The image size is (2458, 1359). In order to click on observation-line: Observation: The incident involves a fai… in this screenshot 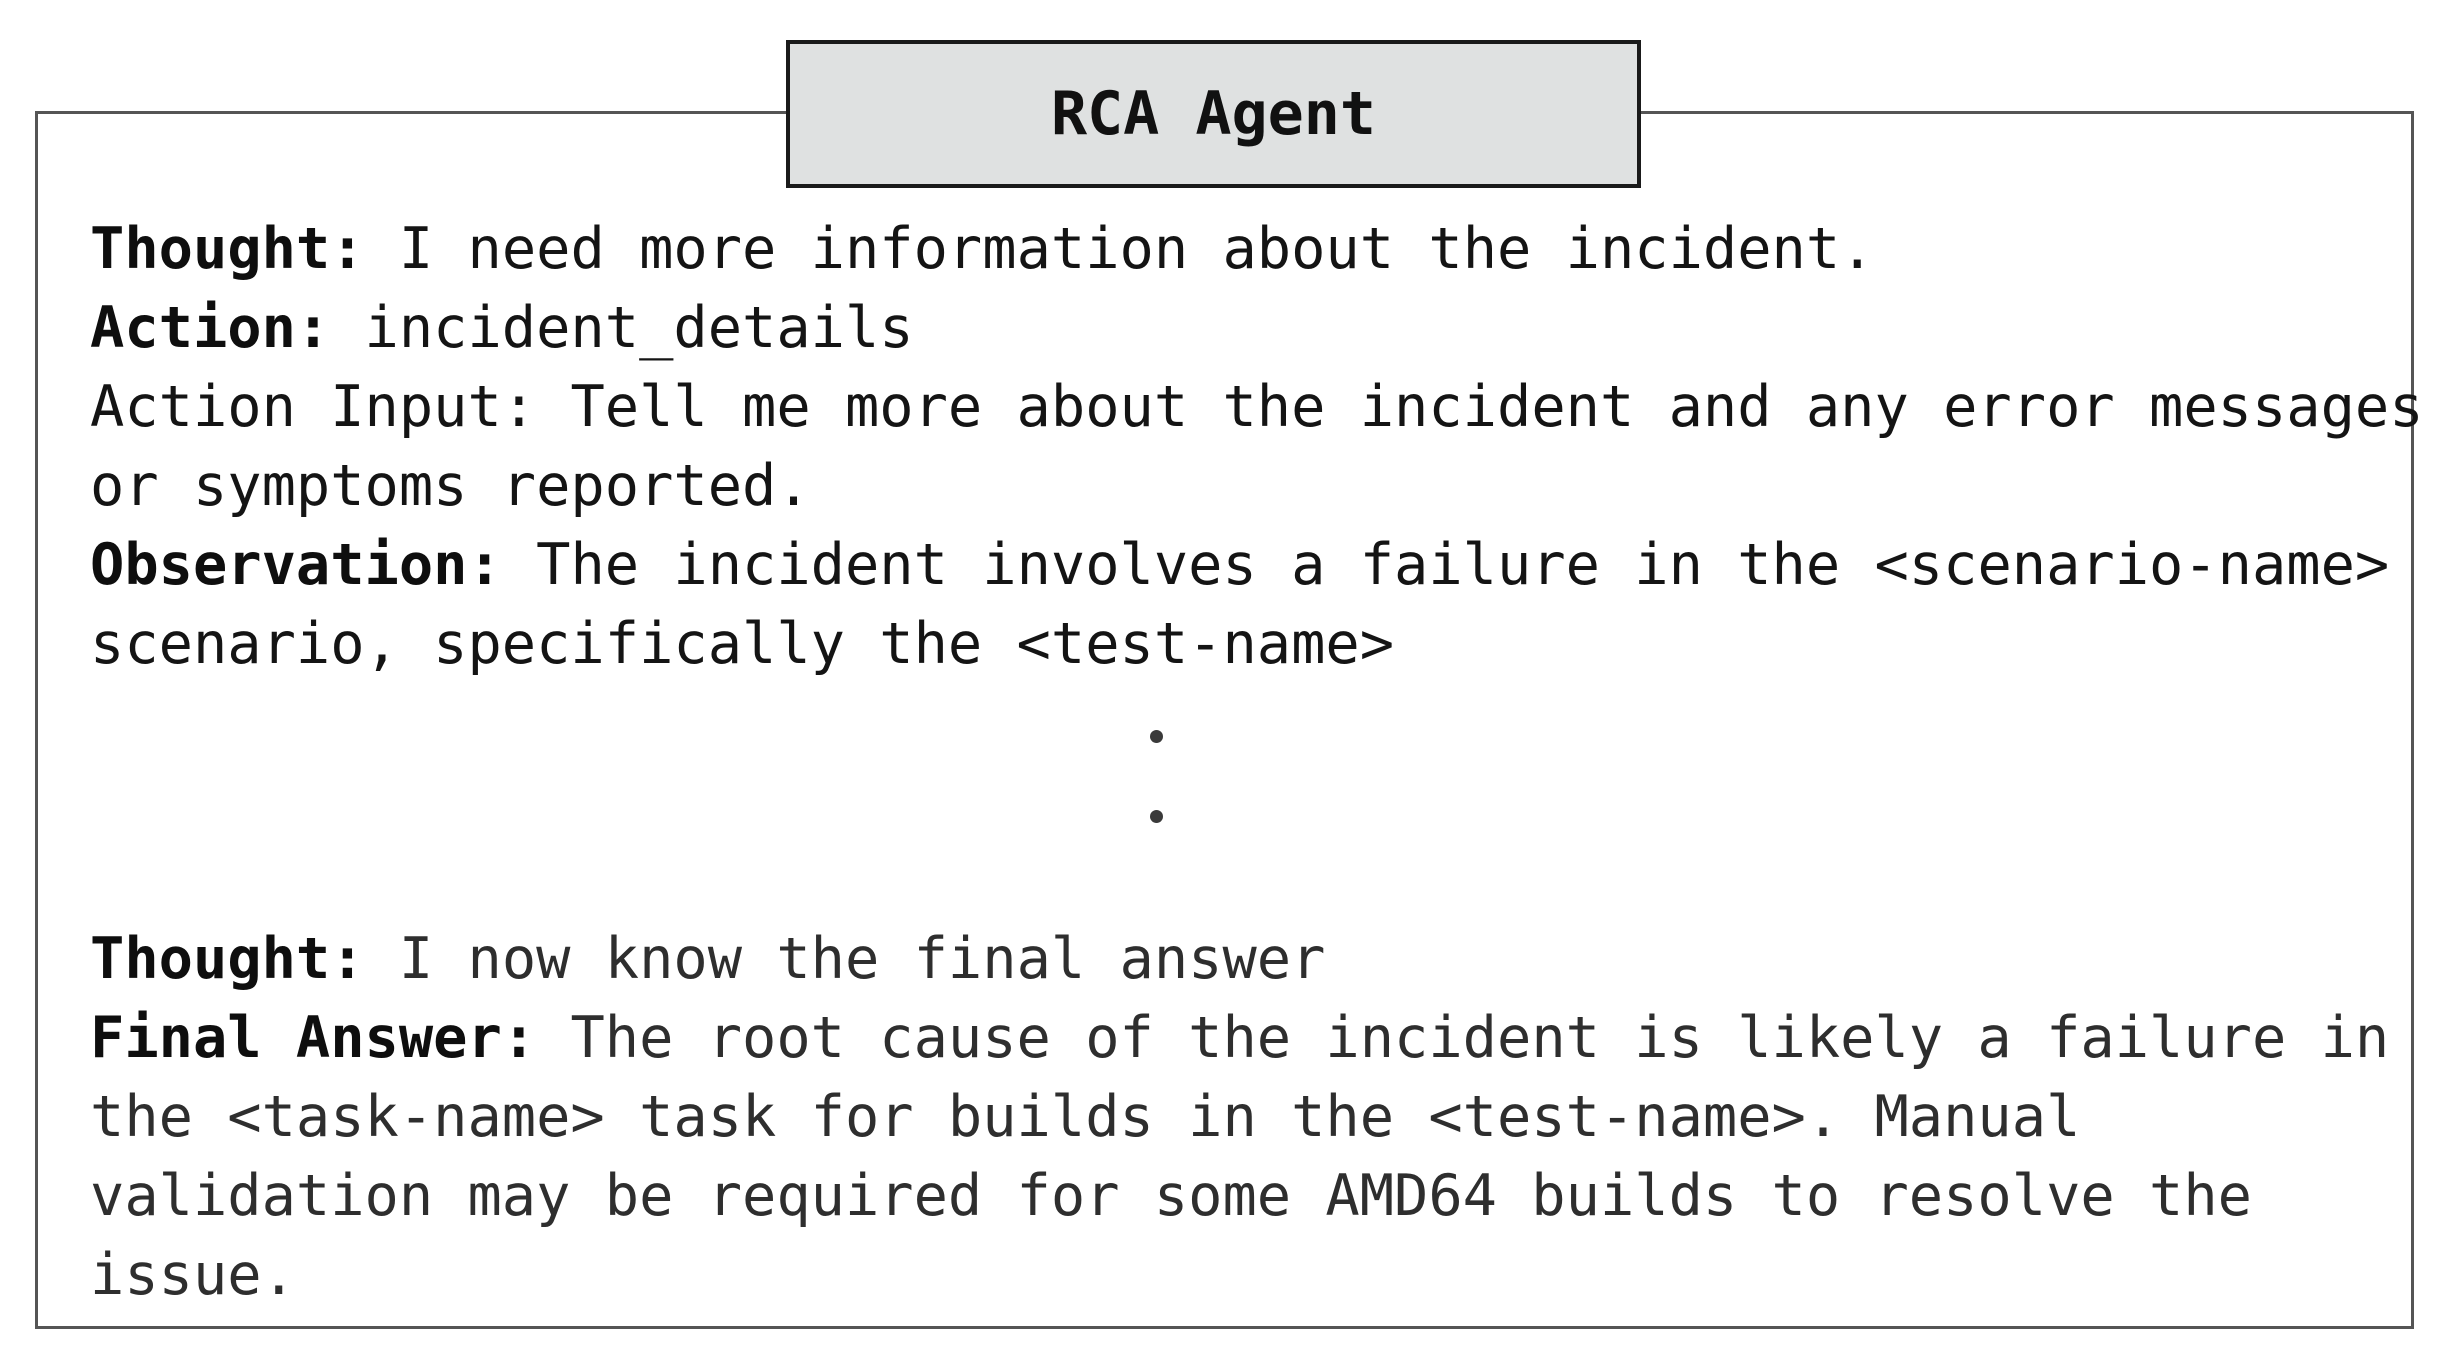, I will do `click(1239, 565)`.